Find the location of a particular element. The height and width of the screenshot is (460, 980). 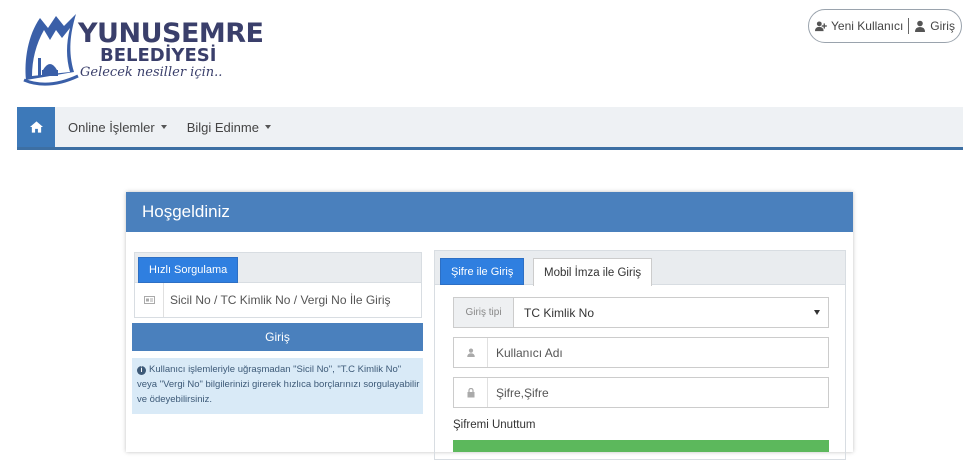

login-type-label: Giriş tipi is located at coordinates (484, 312).